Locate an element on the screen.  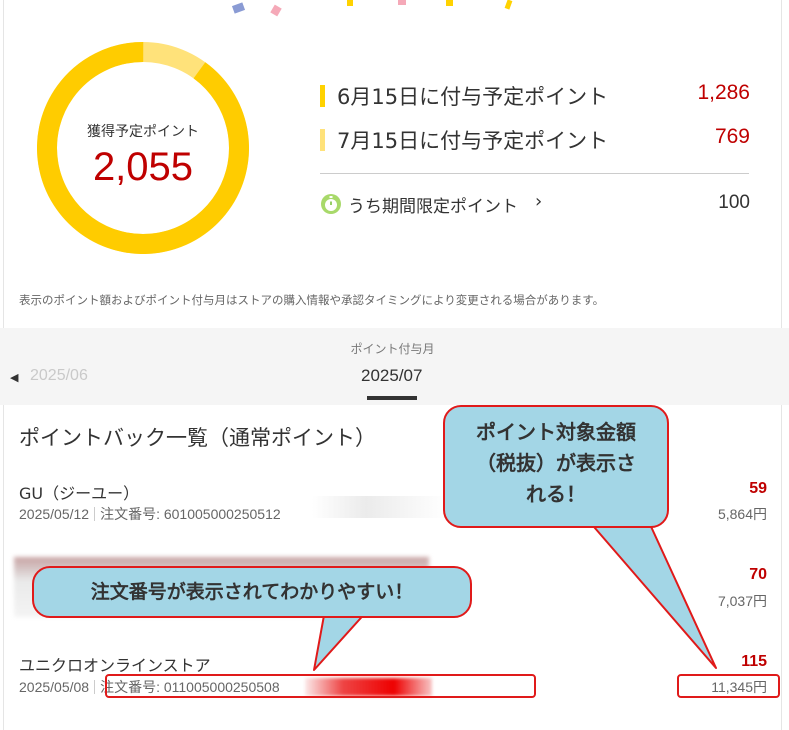
callout-line: （税抜）が表示さ is located at coordinates (556, 463).